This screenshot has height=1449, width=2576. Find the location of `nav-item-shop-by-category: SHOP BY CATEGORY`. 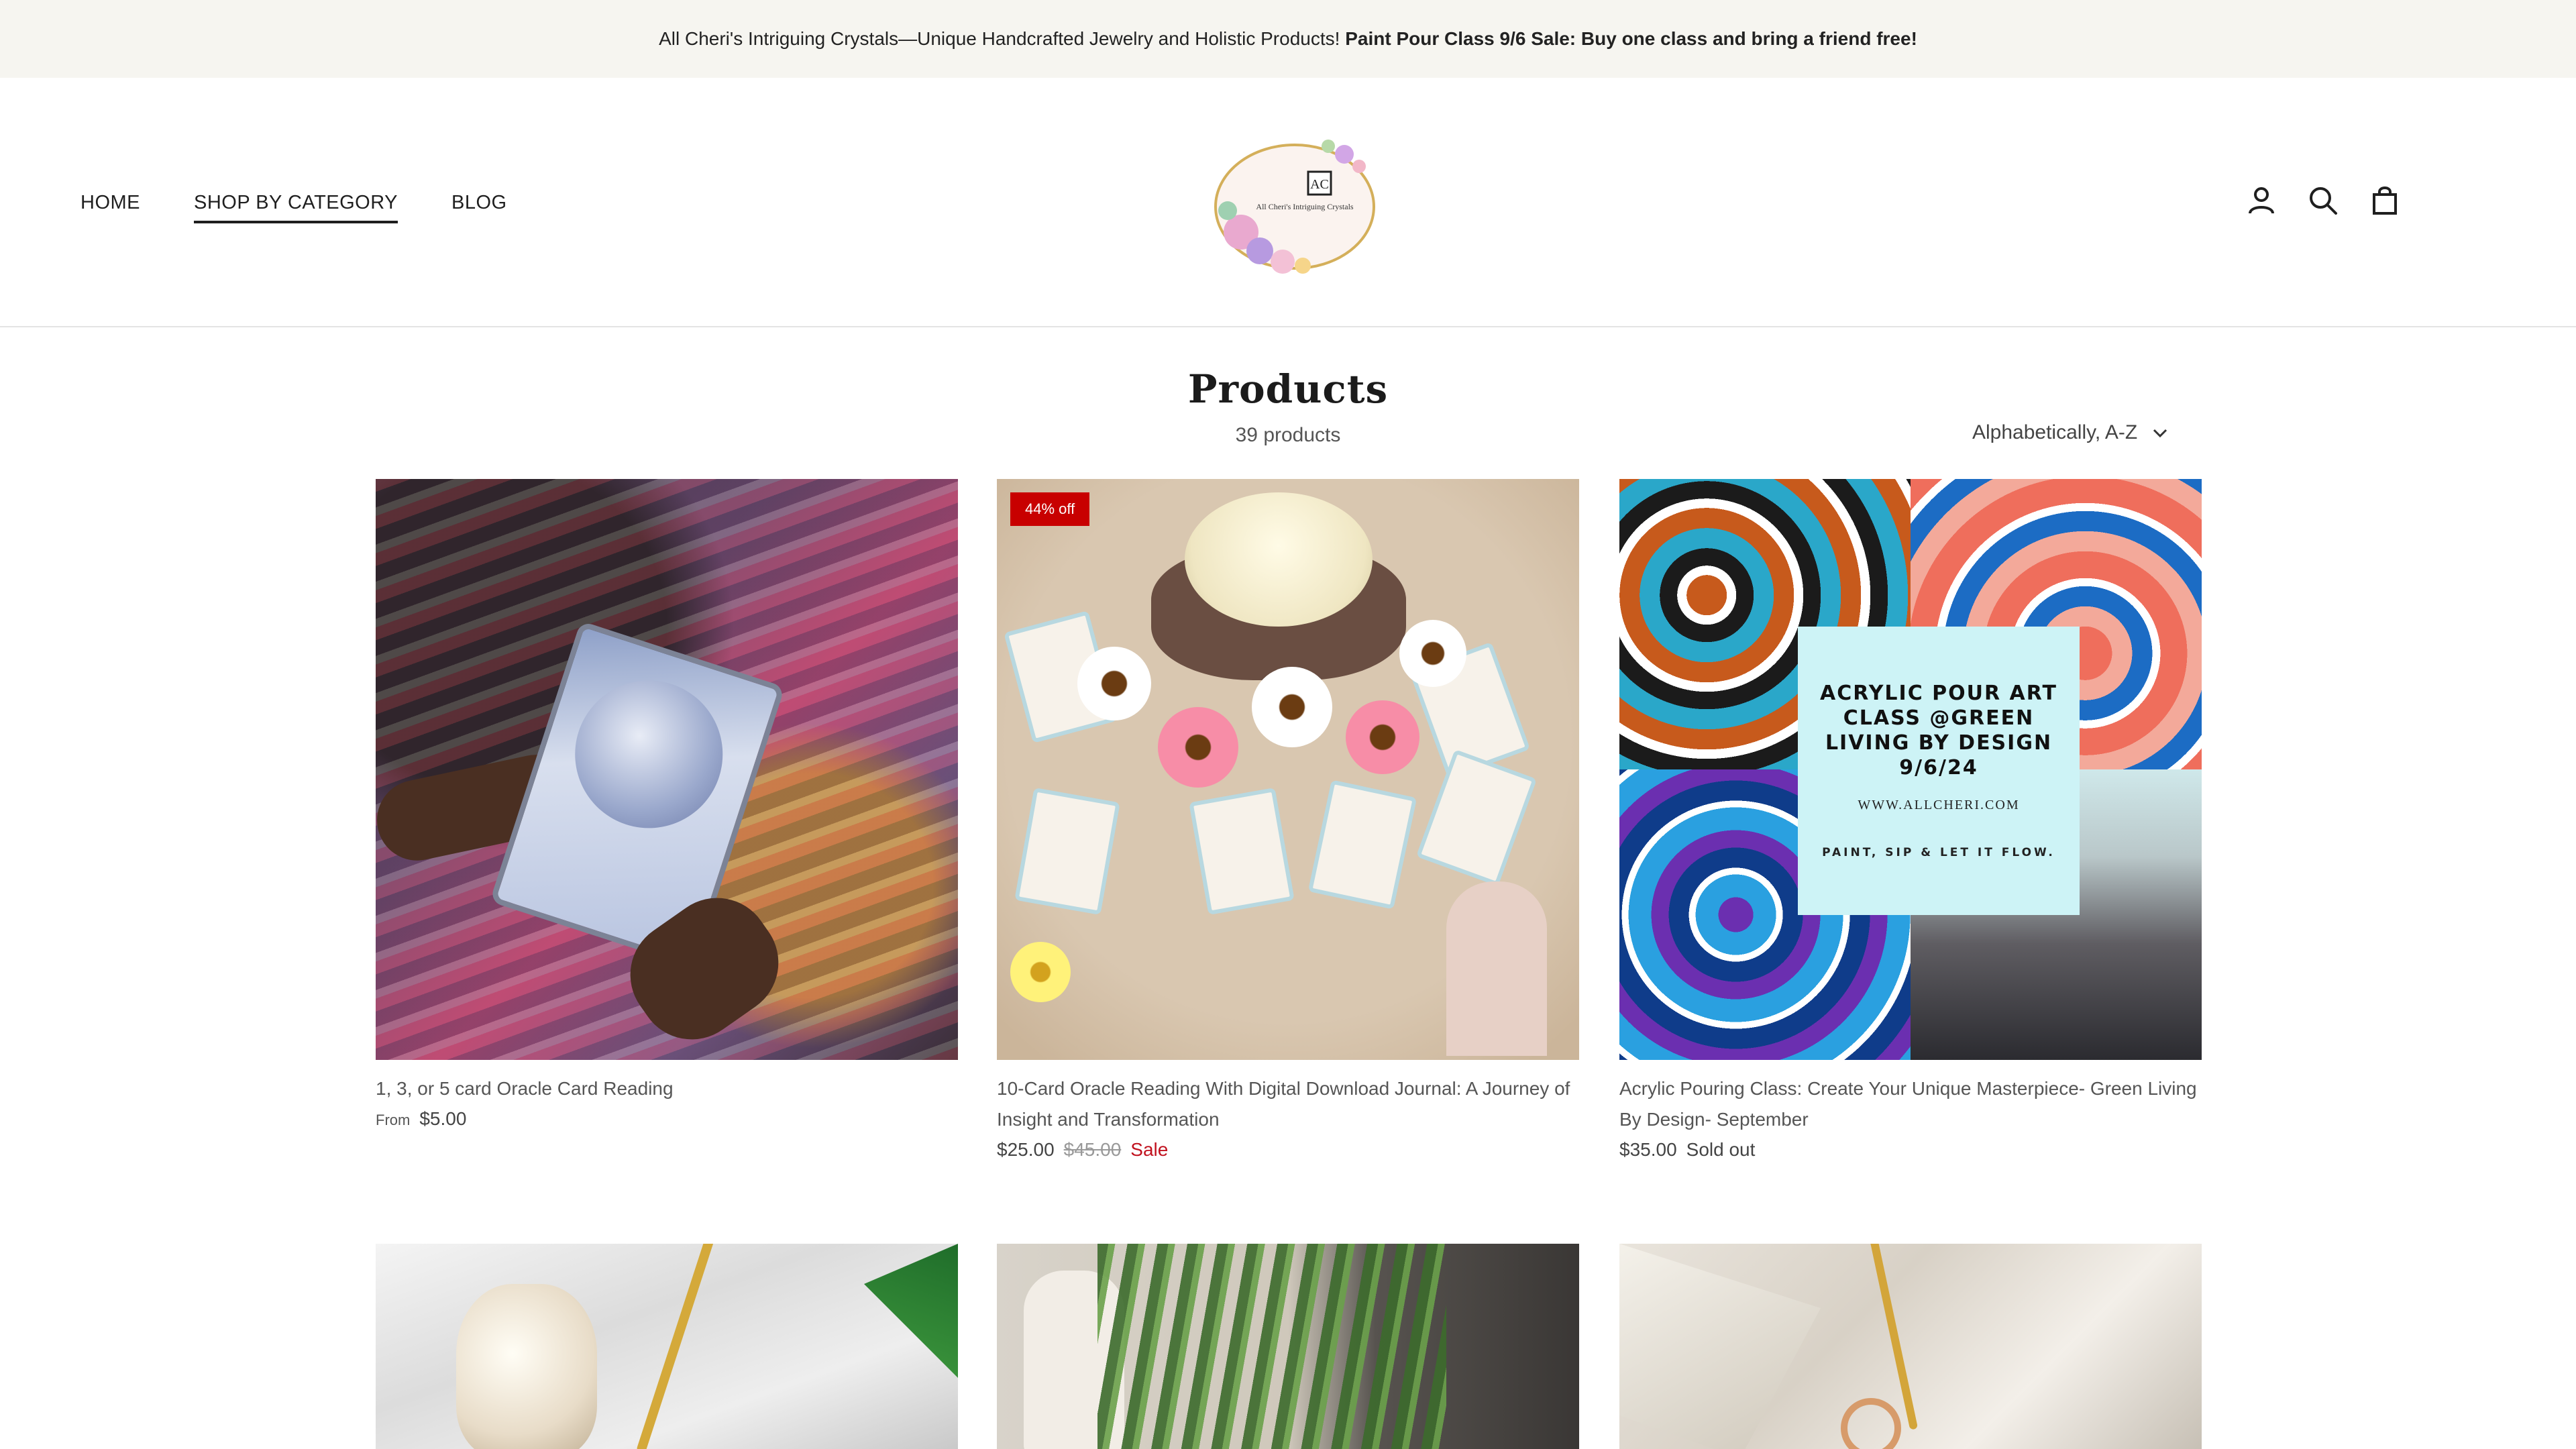

nav-item-shop-by-category: SHOP BY CATEGORY is located at coordinates (296, 207).